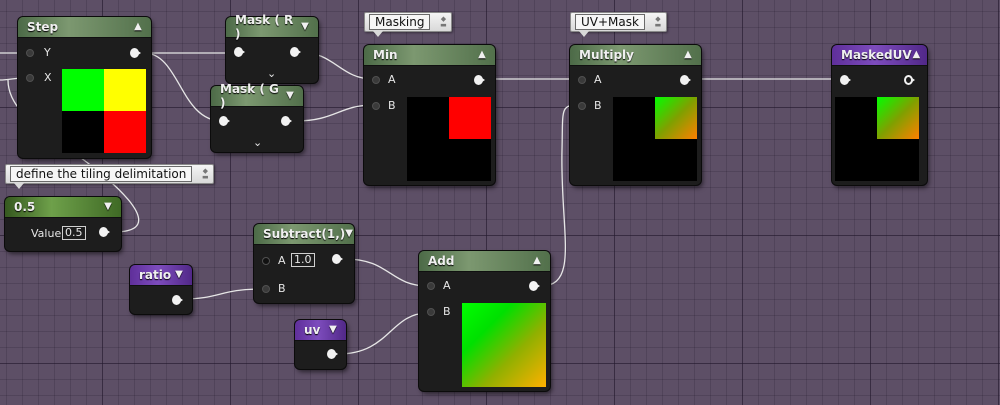 This screenshot has width=1000, height=405. Describe the element at coordinates (610, 22) in the screenshot. I see `comment-text-uv-mask: UV+Mask` at that location.